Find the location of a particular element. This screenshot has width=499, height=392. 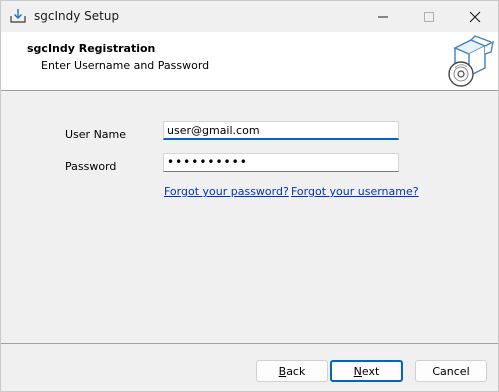

next-button: Next is located at coordinates (366, 371).